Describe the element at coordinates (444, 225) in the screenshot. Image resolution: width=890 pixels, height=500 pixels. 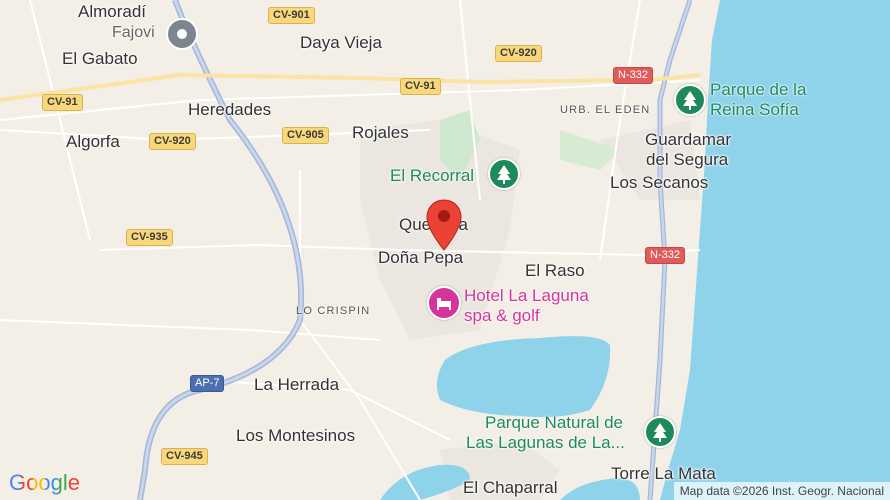
I see `location-pin-icon` at that location.